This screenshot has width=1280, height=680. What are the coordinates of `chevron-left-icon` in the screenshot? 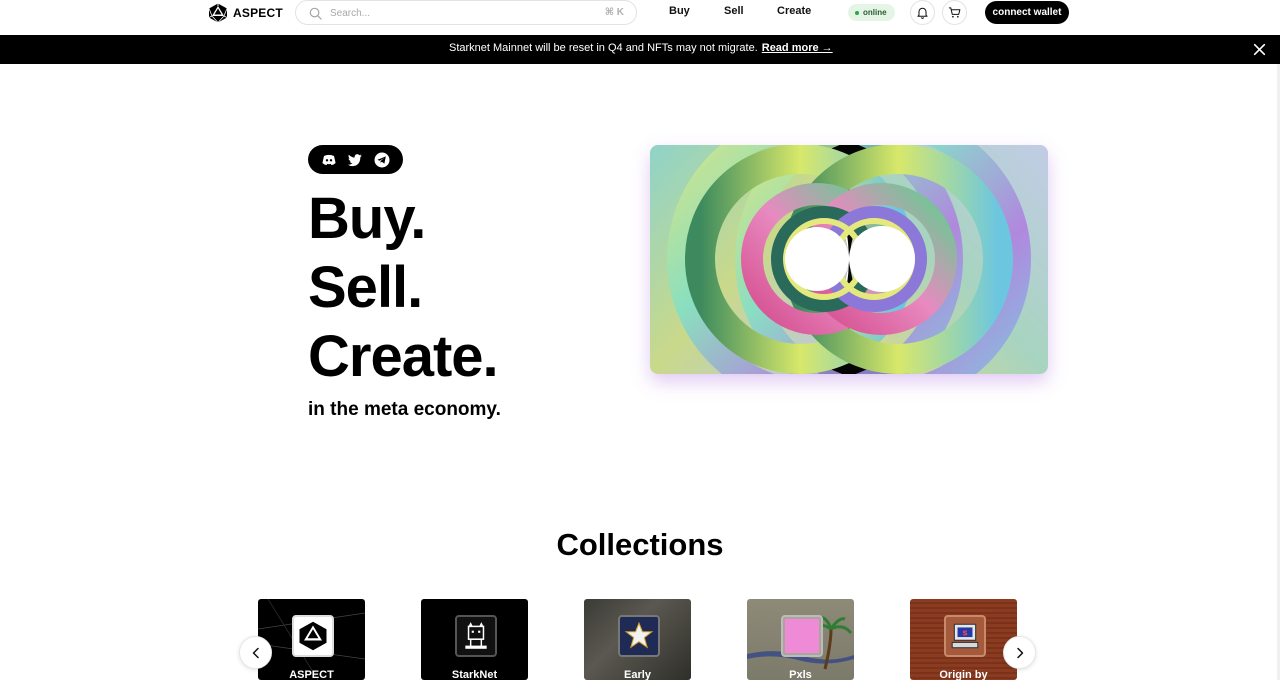 It's located at (255, 652).